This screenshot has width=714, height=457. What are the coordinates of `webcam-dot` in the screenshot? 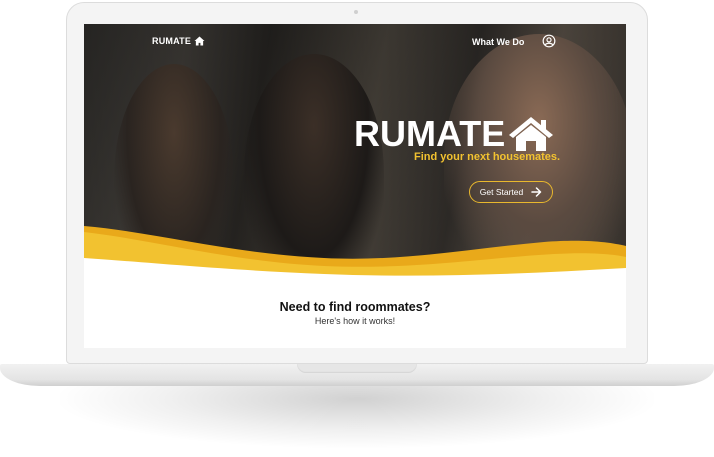 It's located at (356, 12).